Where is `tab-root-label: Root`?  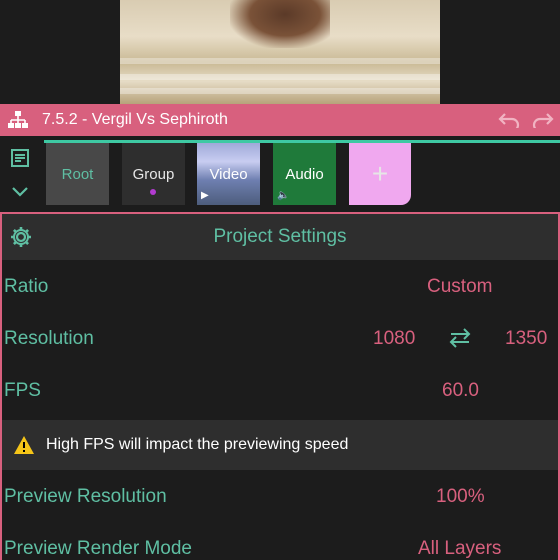
tab-root-label: Root is located at coordinates (77, 174).